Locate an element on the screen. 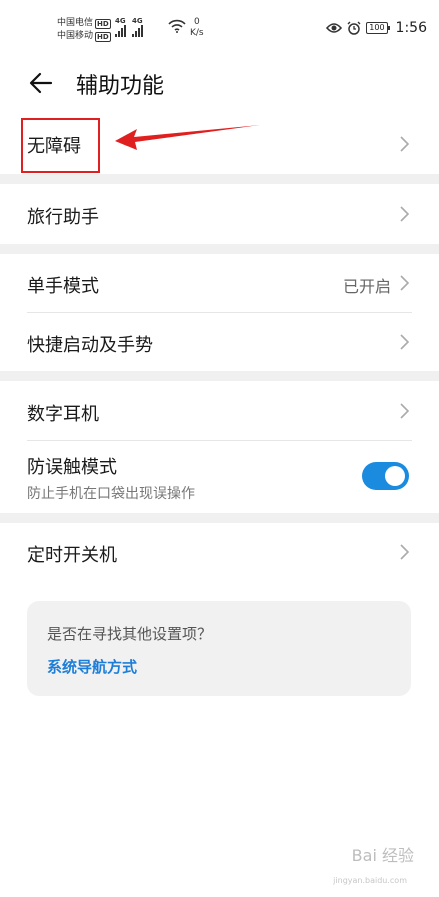 The height and width of the screenshot is (897, 439). suggestion-card: 是否在寻找其他设置项？ 系统导航方式 is located at coordinates (219, 648).